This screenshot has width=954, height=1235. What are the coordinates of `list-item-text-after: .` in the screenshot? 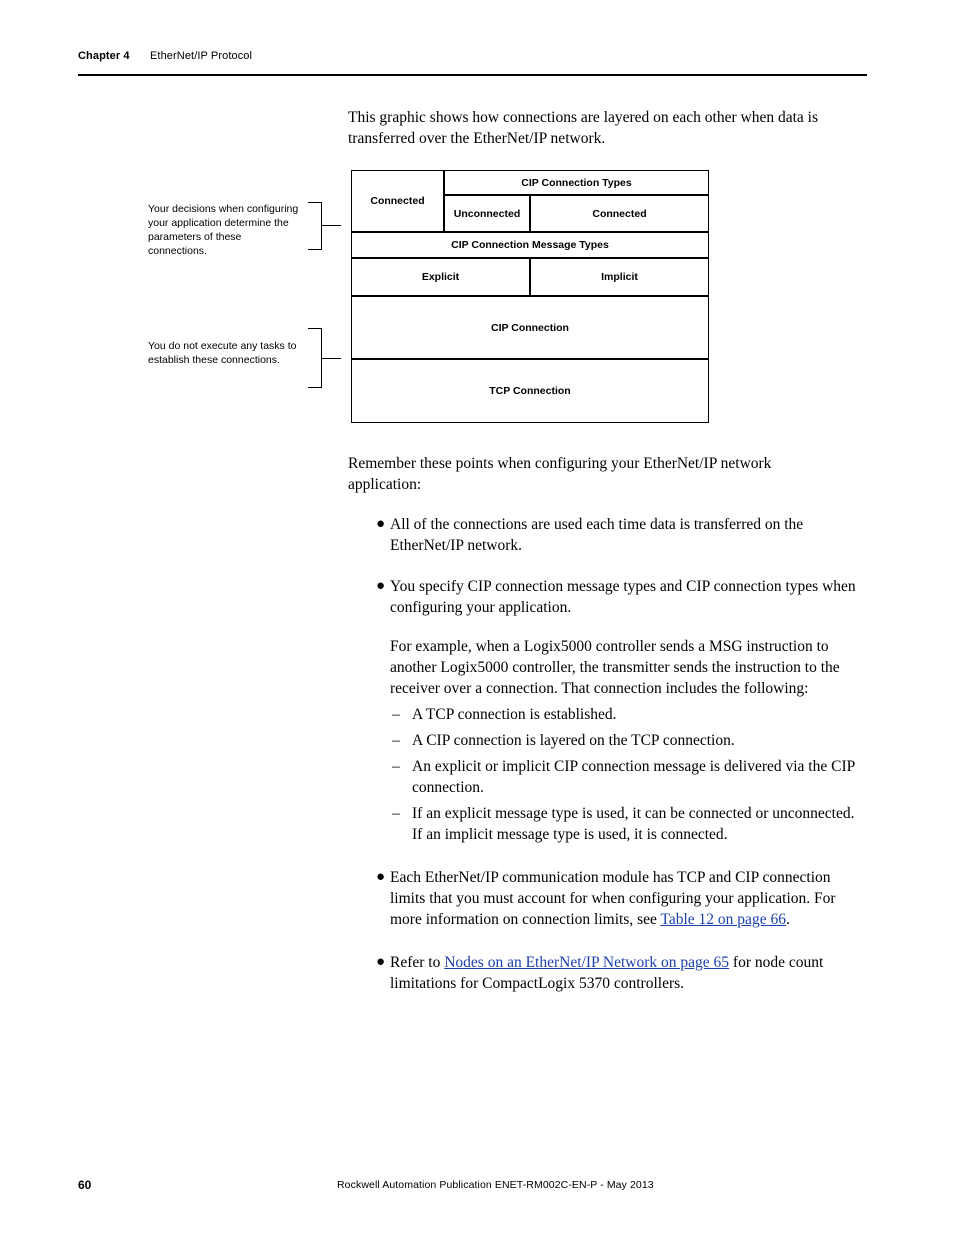 It's located at (787, 919).